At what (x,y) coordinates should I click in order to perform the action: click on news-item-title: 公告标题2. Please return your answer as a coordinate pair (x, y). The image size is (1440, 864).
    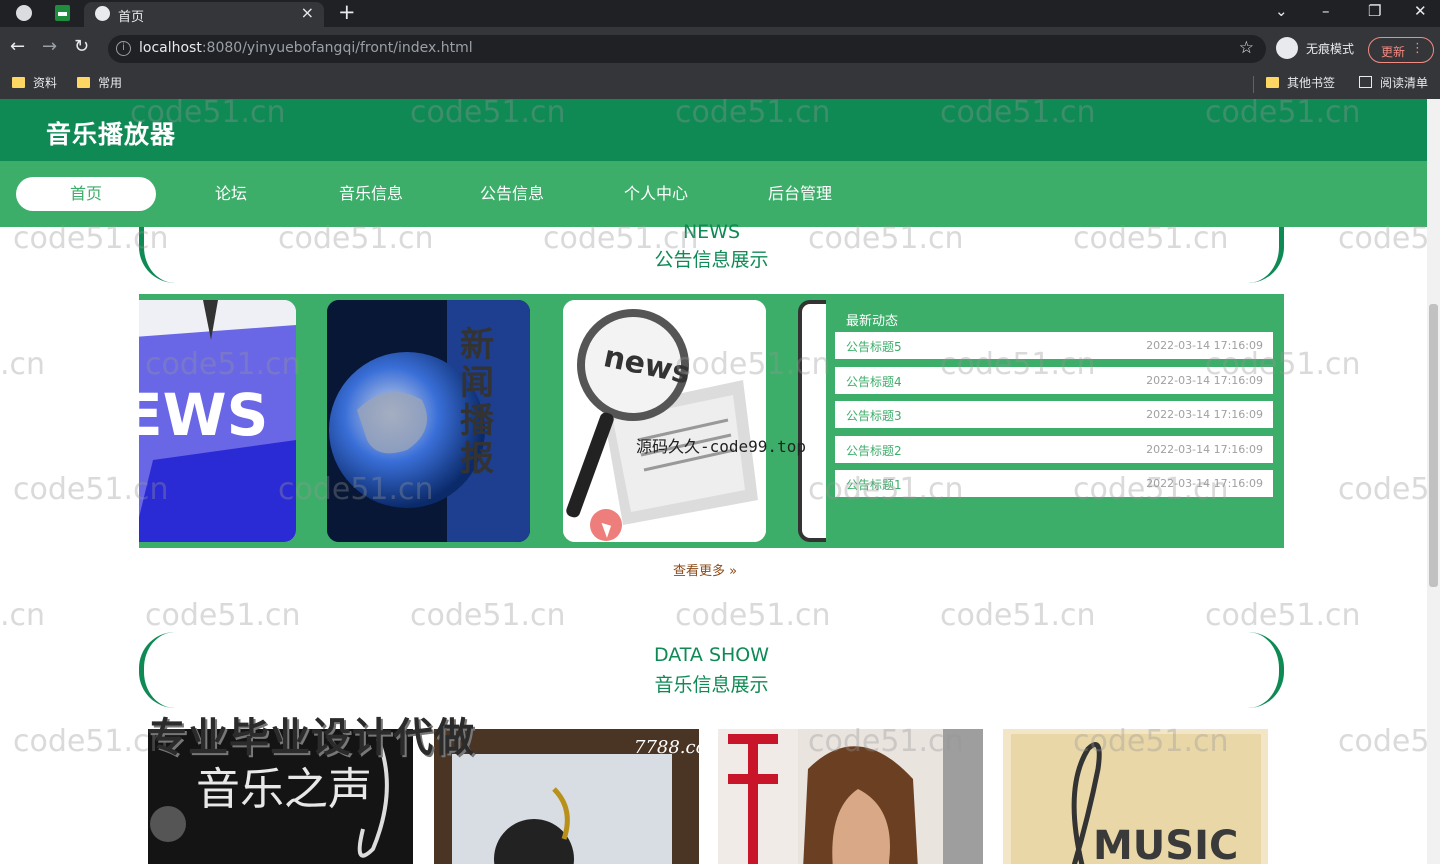
    Looking at the image, I should click on (874, 451).